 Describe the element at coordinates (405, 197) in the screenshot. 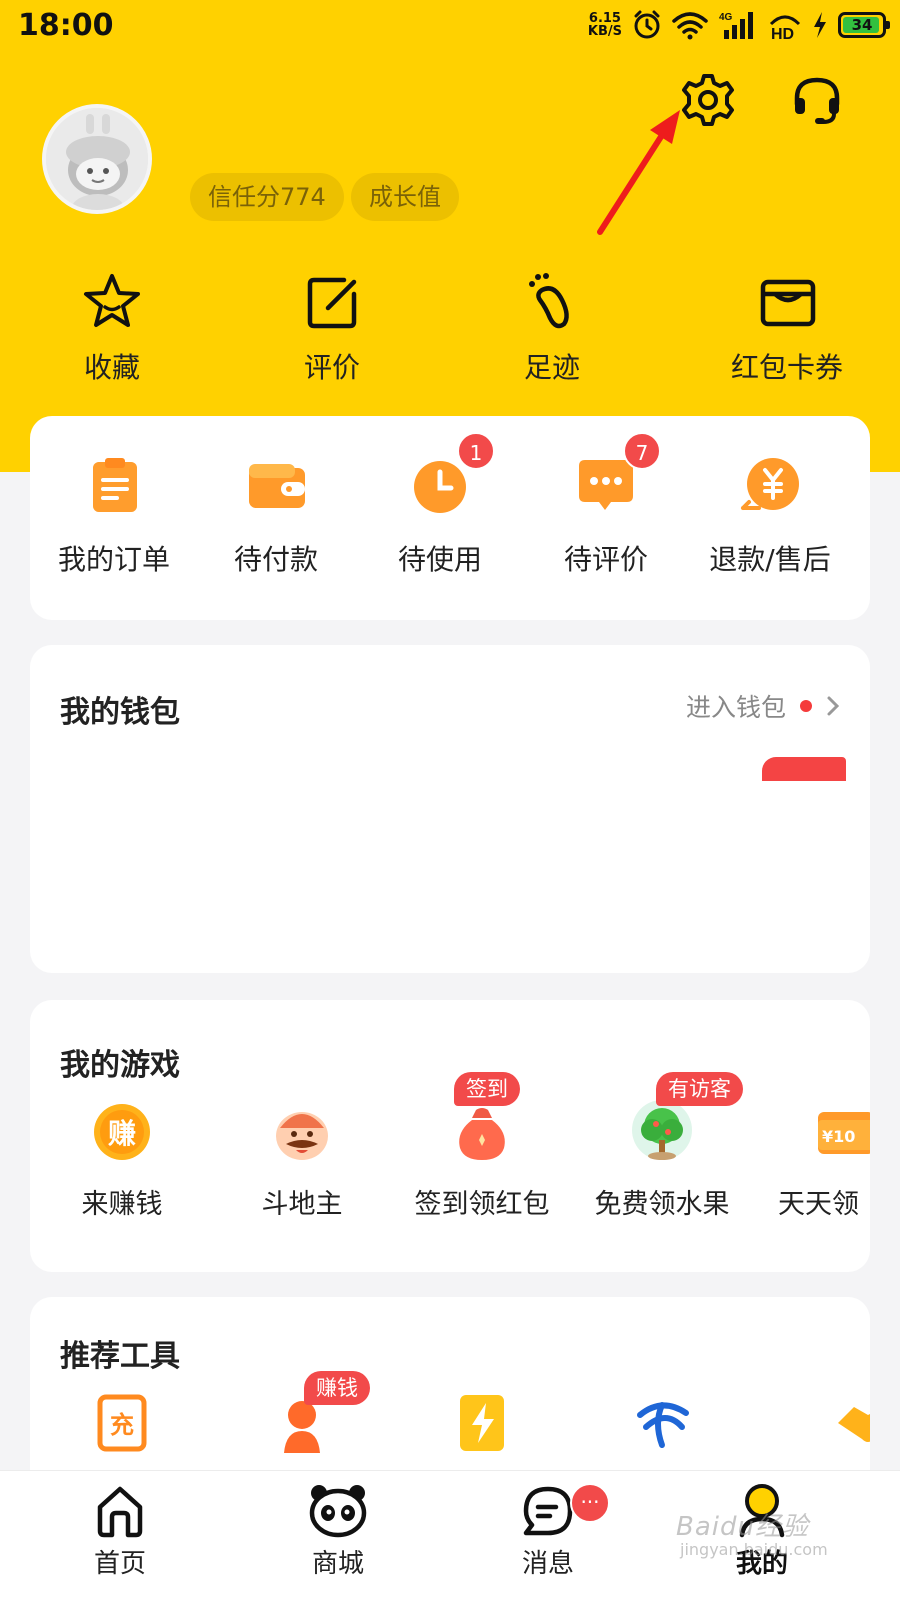

I see `growth-value-chip: 成长值` at that location.